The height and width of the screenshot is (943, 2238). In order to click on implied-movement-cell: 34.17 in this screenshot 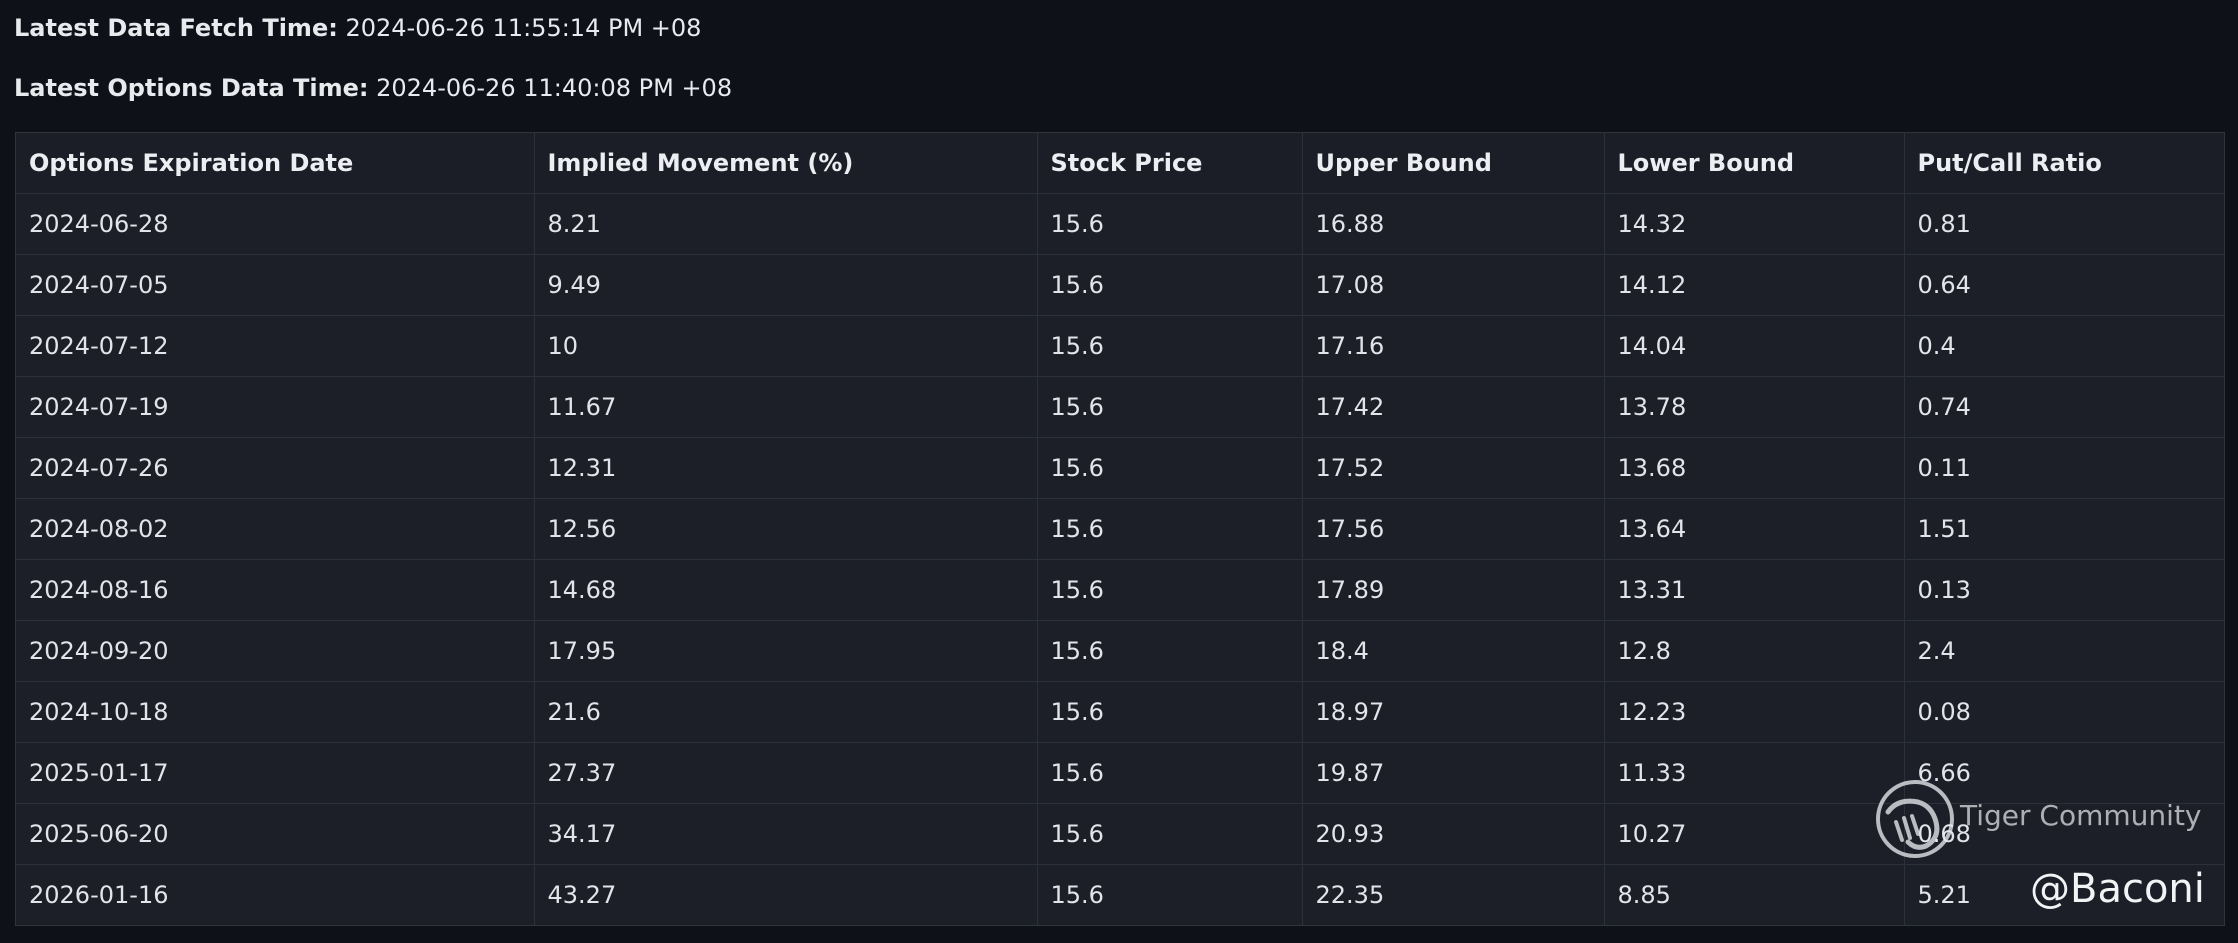, I will do `click(786, 834)`.